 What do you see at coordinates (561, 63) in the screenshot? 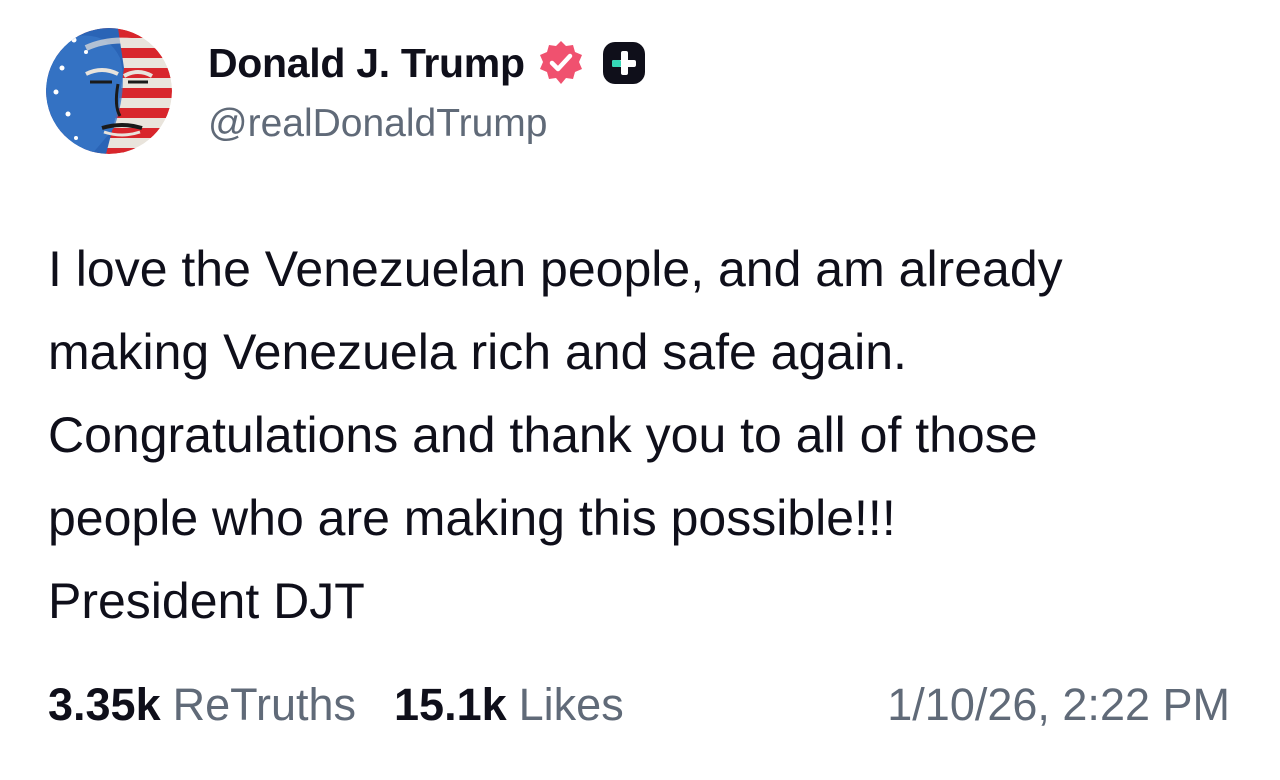
I see `verified-badge-icon` at bounding box center [561, 63].